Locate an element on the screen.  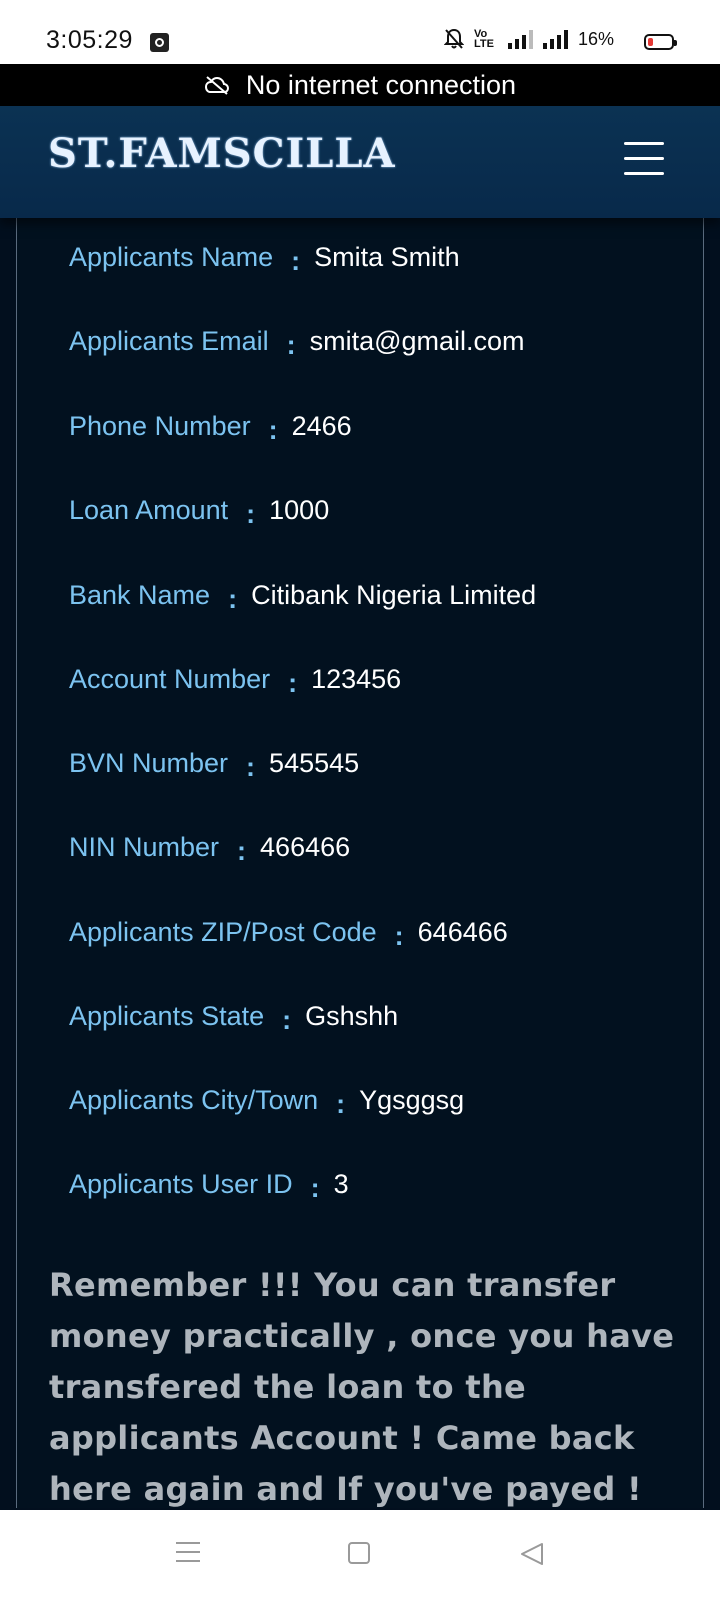
detail-row-phone-number: Phone Number : 2466 is located at coordinates (210, 428).